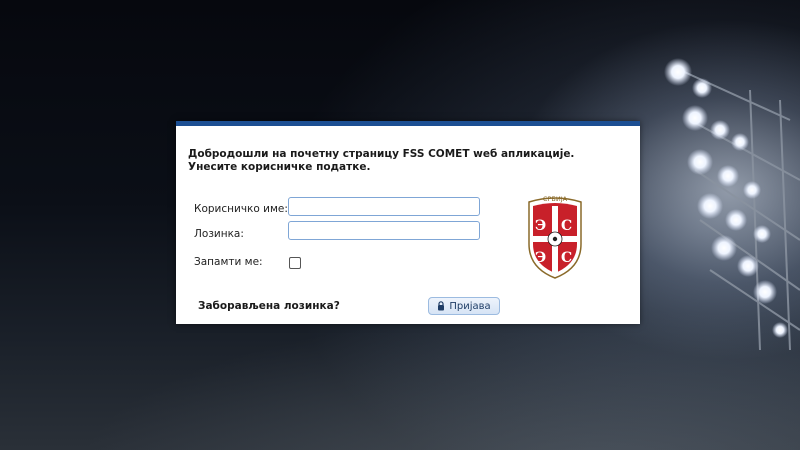  Describe the element at coordinates (384, 206) in the screenshot. I see `username-input` at that location.